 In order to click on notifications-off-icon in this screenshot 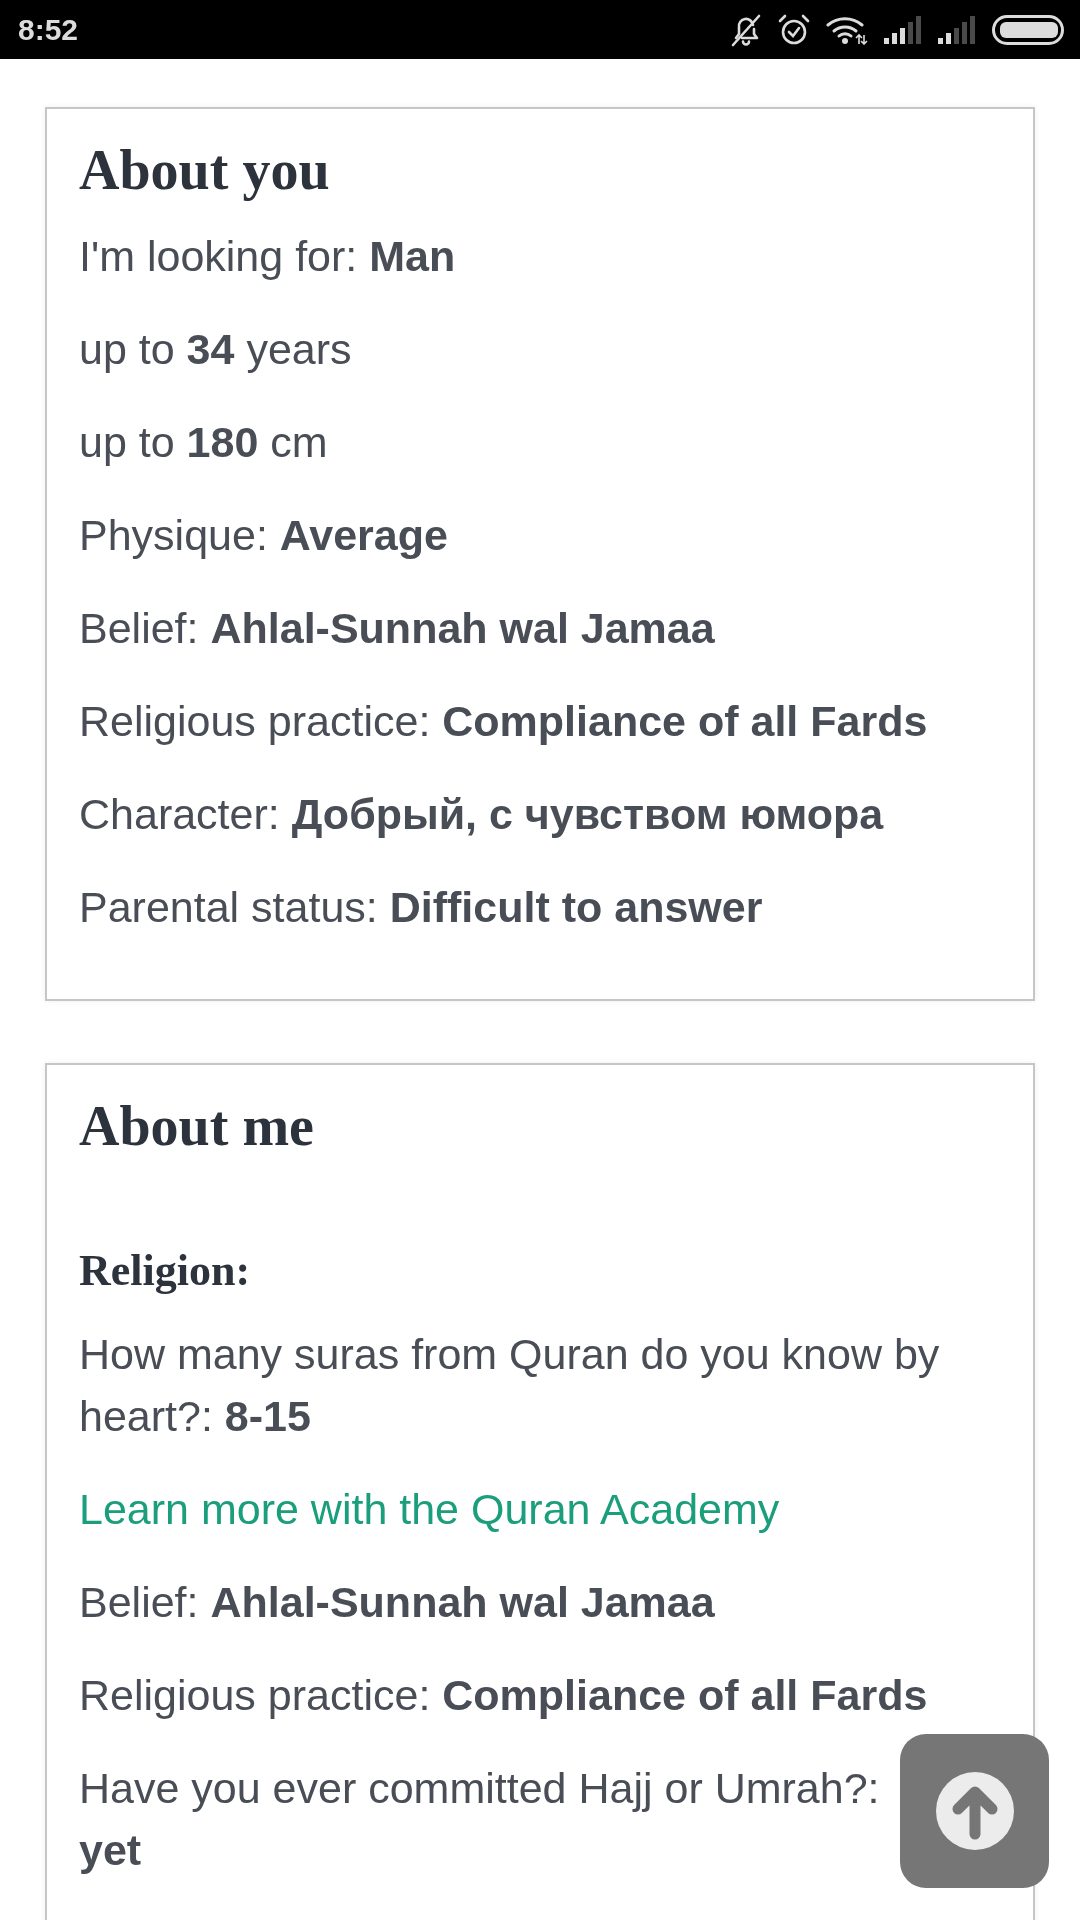, I will do `click(746, 29)`.